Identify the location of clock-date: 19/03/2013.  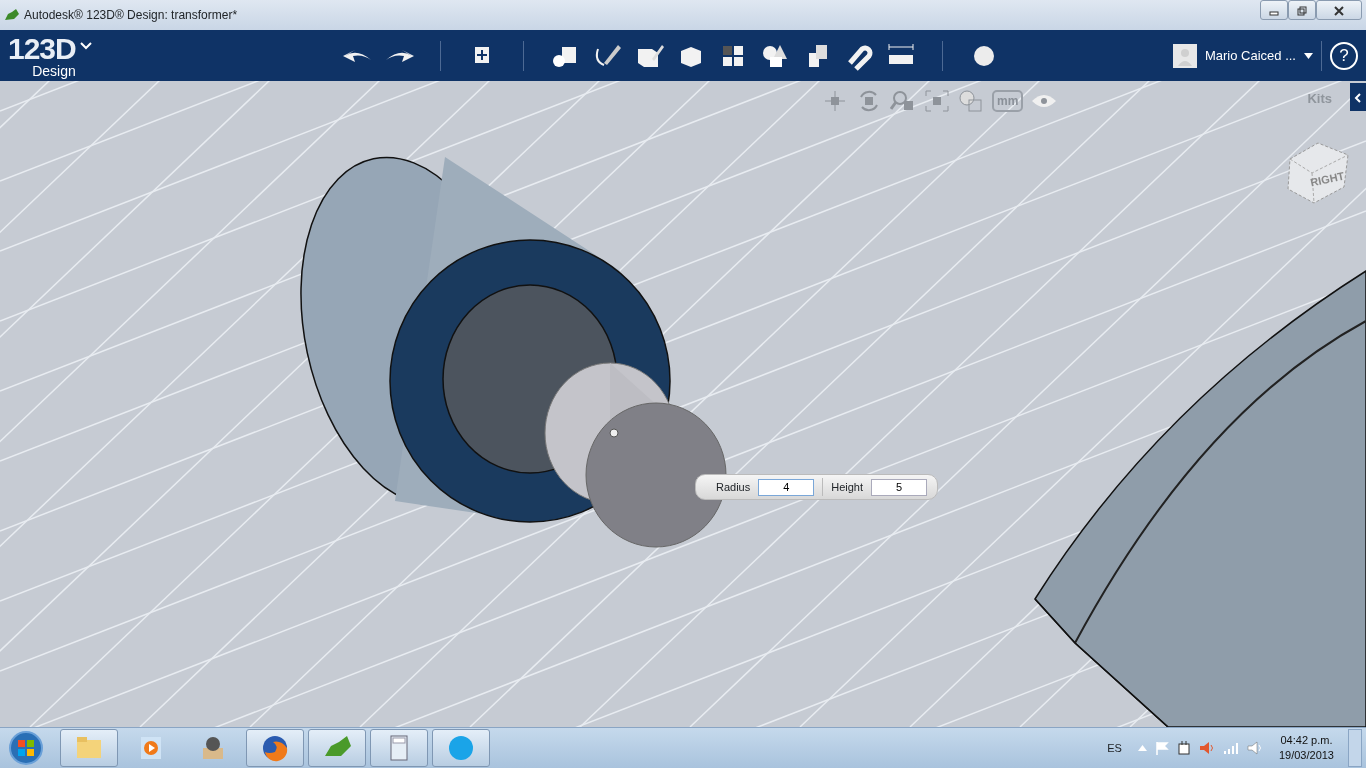
(1306, 755).